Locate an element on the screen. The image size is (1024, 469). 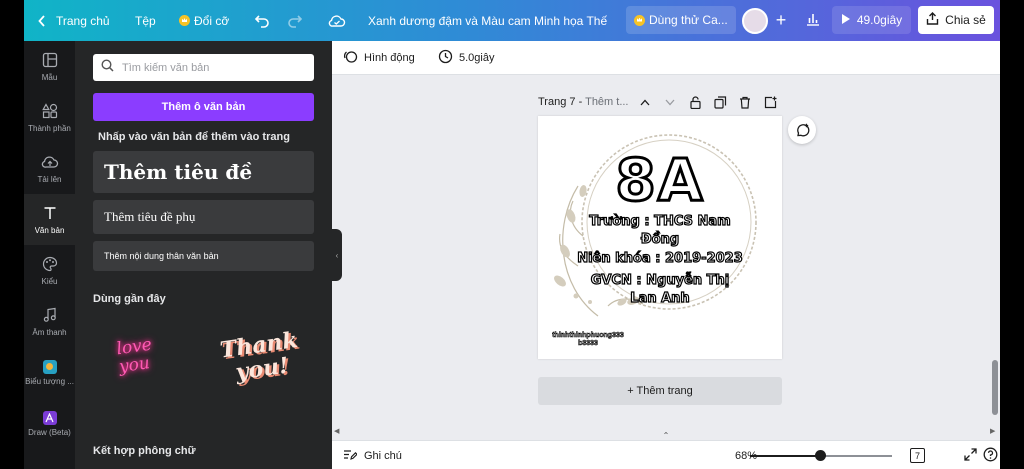
editor-toolbar: Hình động 5.0giây is located at coordinates (666, 58).